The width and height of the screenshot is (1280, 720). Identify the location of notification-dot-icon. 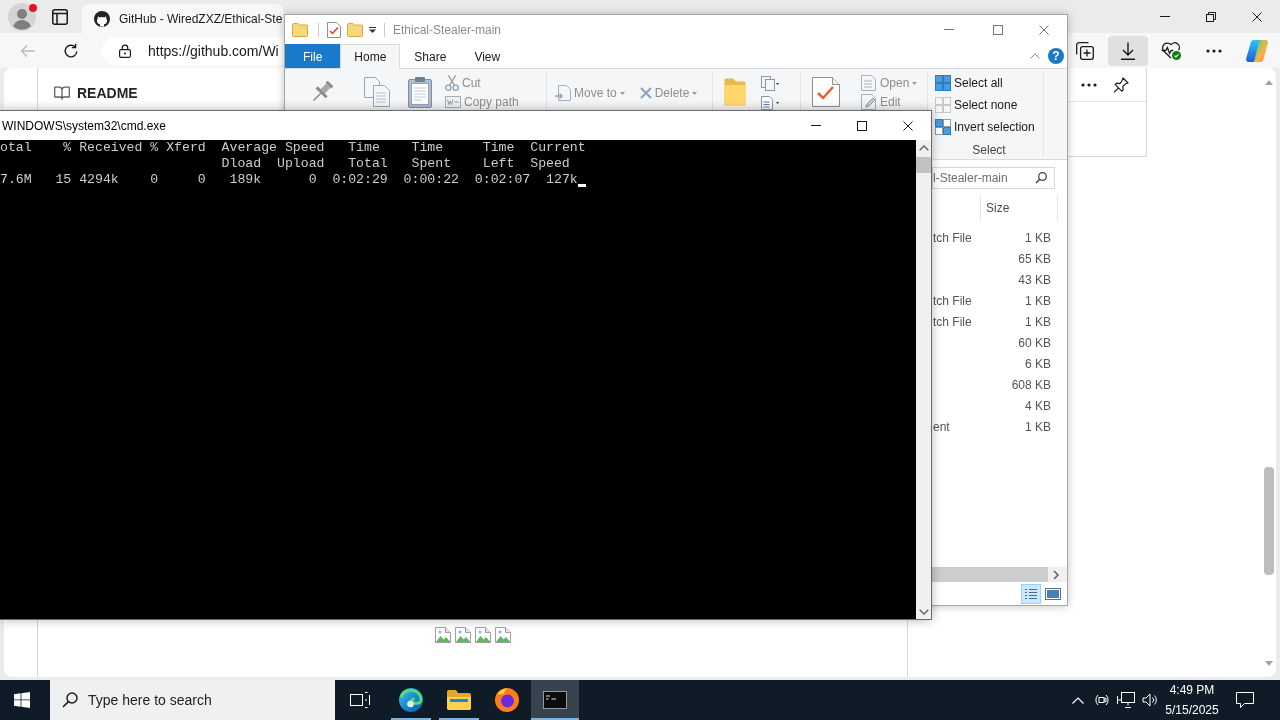
(33, 7).